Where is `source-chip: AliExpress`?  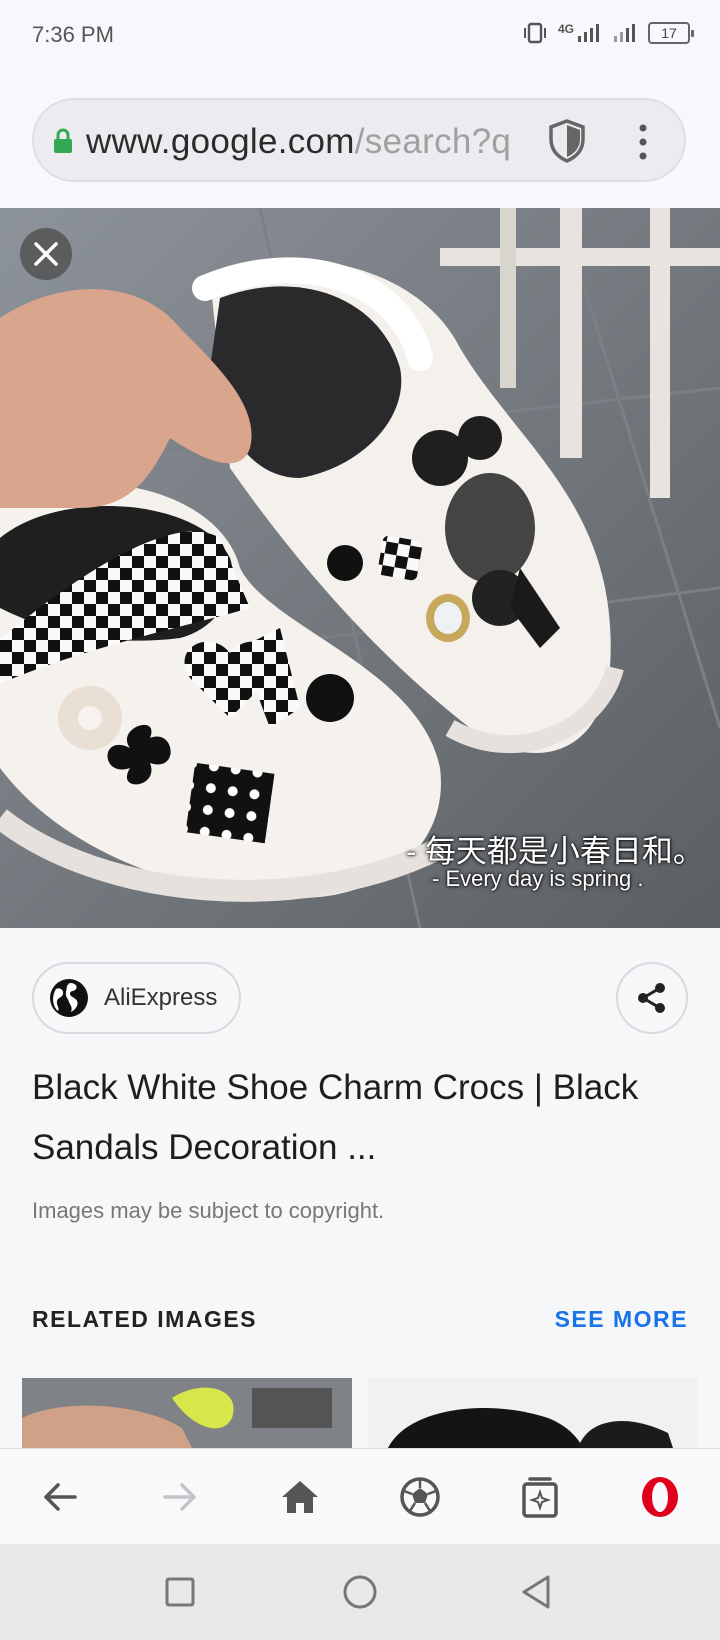 source-chip: AliExpress is located at coordinates (137, 998).